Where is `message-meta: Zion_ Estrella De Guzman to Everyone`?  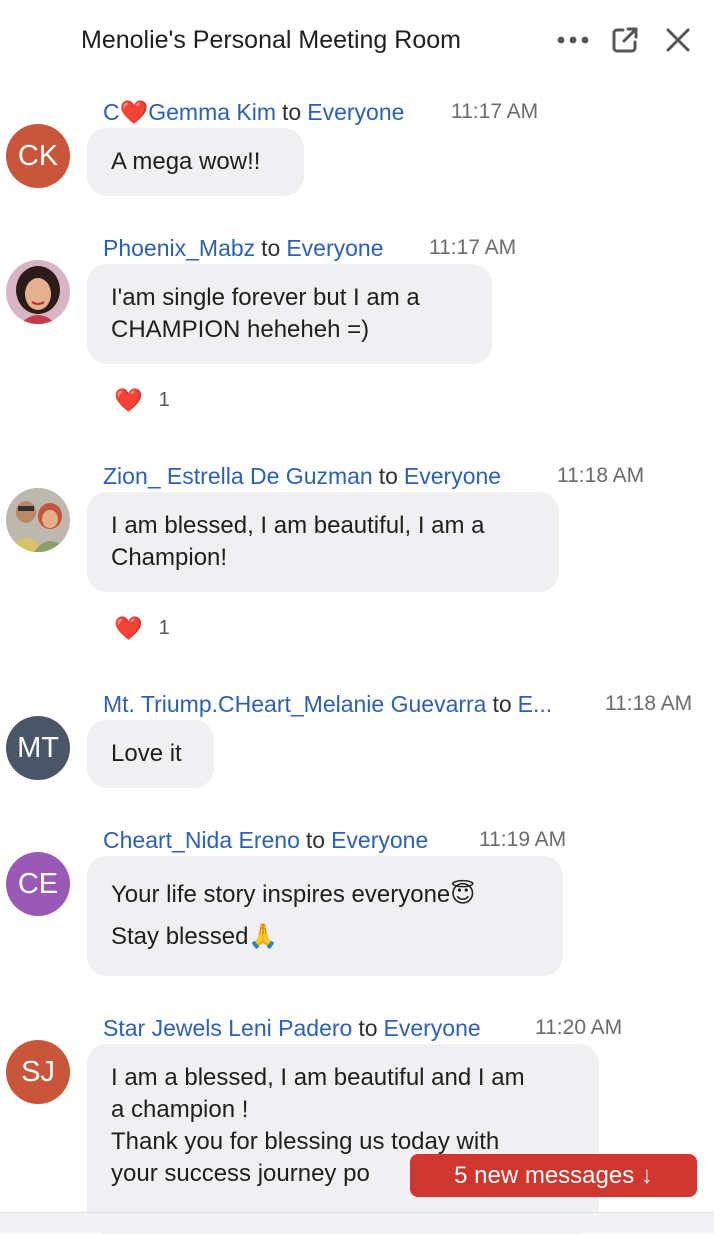
message-meta: Zion_ Estrella De Guzman to Everyone is located at coordinates (302, 476).